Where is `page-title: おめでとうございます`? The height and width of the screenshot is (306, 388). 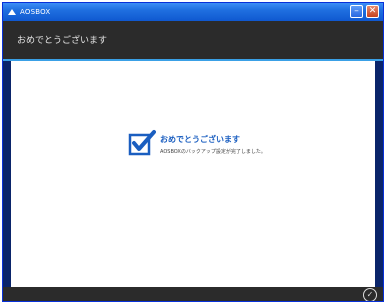
page-title: おめでとうございます is located at coordinates (62, 41).